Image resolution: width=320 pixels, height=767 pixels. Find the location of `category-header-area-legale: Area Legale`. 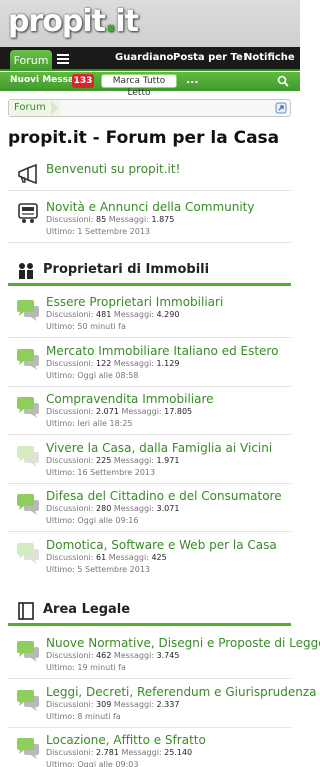

category-header-area-legale: Area Legale is located at coordinates (149, 612).